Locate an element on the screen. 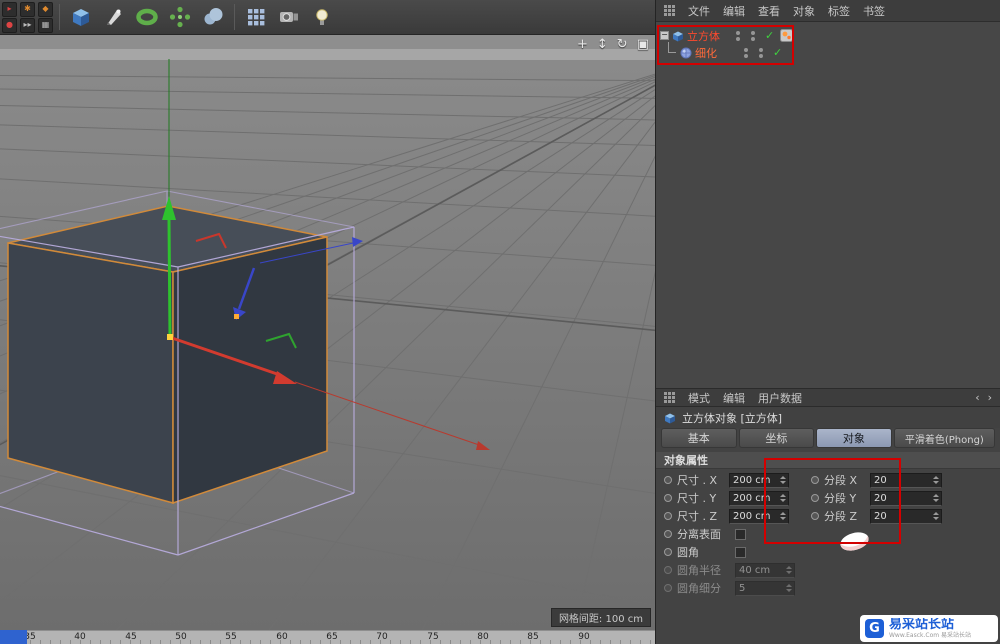  segments-z-field: 20 is located at coordinates (906, 516).